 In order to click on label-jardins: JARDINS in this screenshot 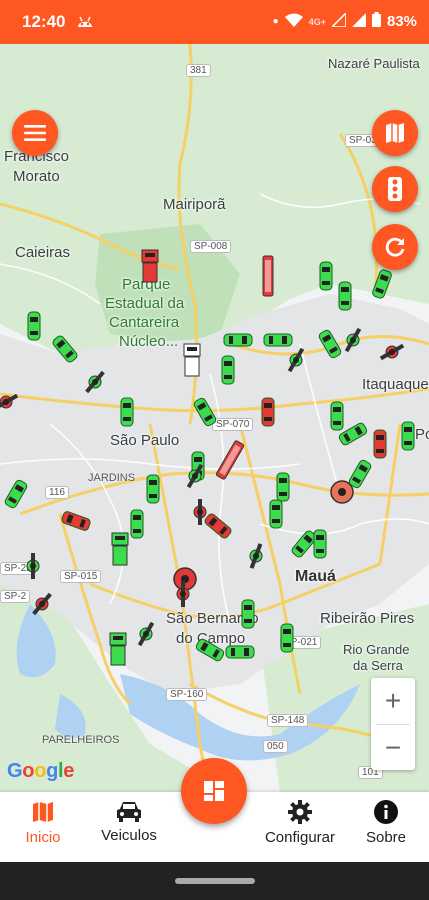, I will do `click(112, 478)`.